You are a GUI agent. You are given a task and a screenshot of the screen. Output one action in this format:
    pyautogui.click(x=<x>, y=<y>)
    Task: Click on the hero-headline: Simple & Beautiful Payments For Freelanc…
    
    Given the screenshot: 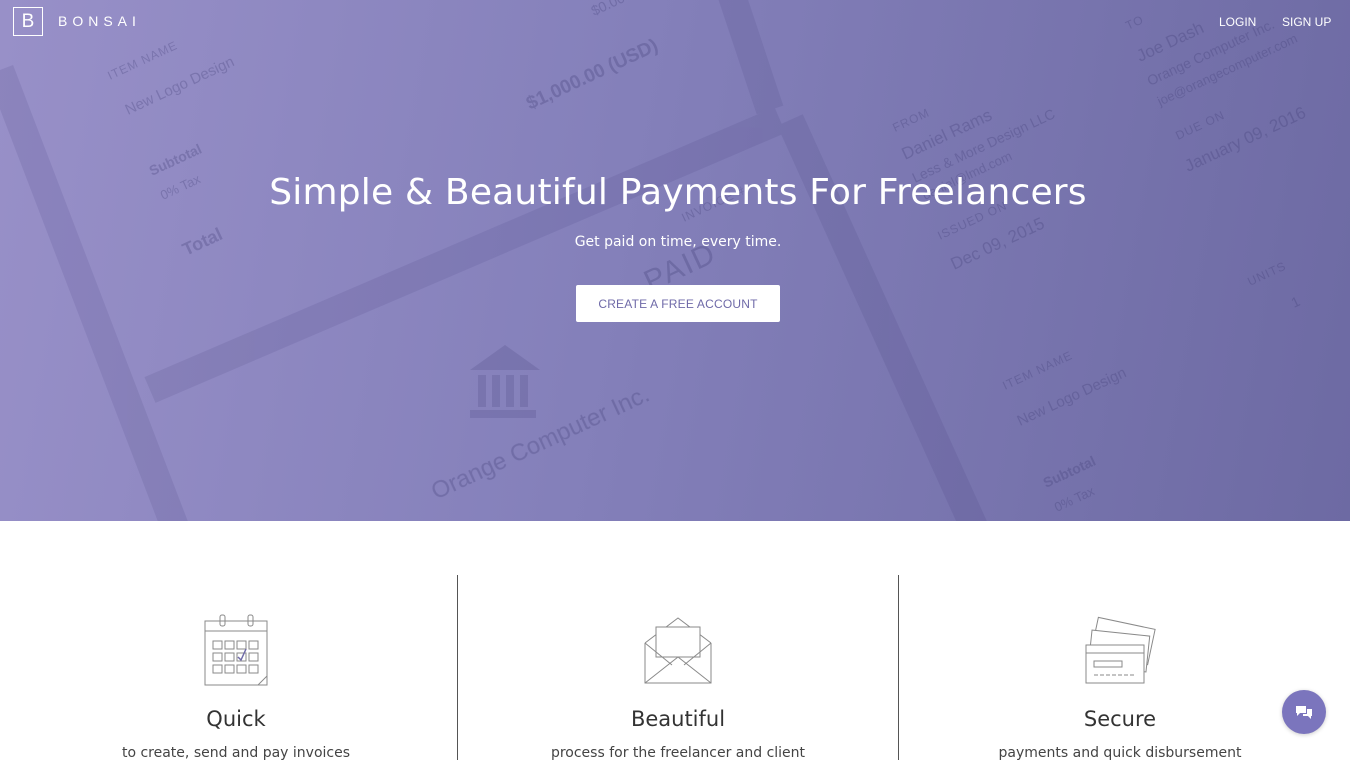 What is the action you would take?
    pyautogui.click(x=678, y=192)
    